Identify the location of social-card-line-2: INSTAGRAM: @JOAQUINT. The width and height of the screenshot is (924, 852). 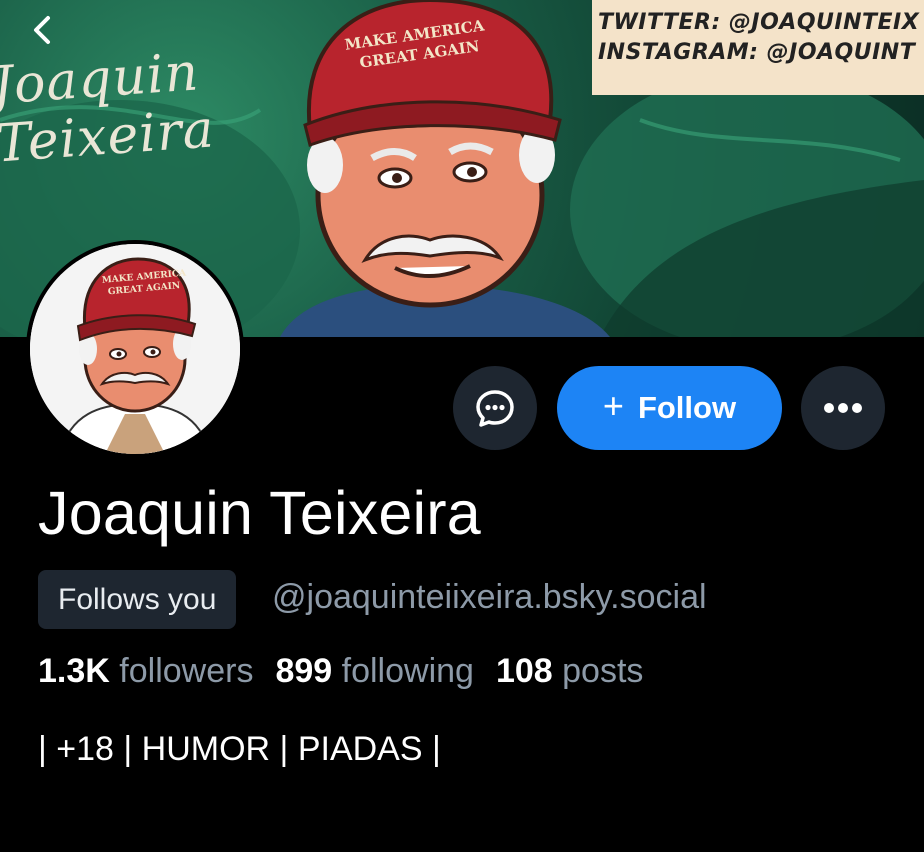
(757, 52).